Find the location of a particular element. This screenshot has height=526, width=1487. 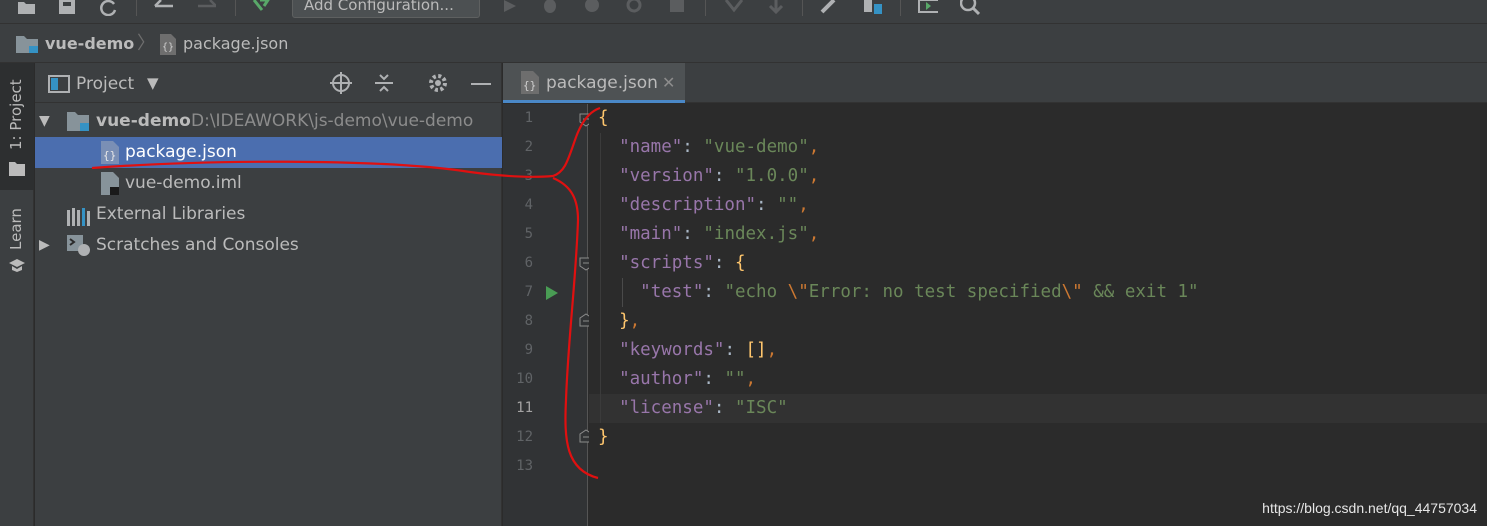

open-folder-icon is located at coordinates (27, 8).